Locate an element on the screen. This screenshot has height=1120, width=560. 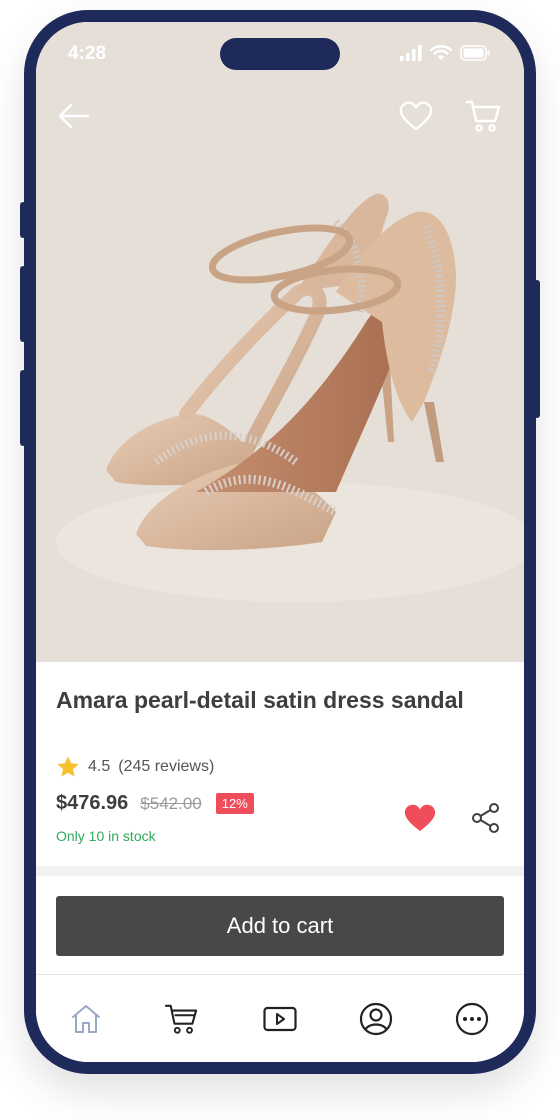
price-row: $476.96 $542.00 12% is located at coordinates (155, 803).